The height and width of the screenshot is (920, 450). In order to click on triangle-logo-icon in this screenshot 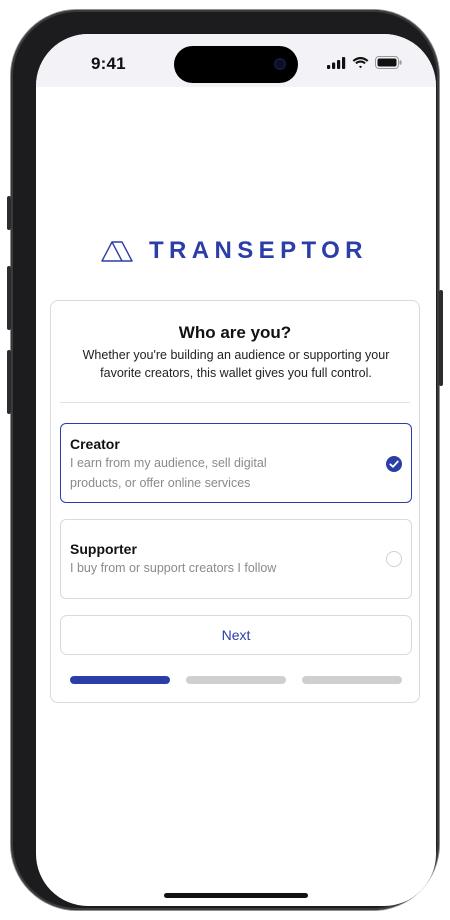, I will do `click(117, 251)`.